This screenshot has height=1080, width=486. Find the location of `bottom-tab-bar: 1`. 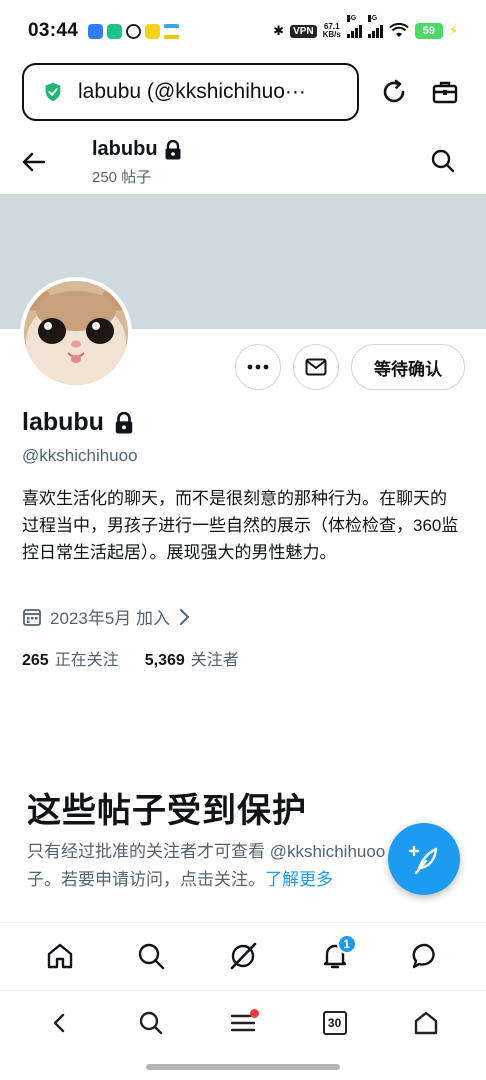

bottom-tab-bar: 1 is located at coordinates (243, 955).